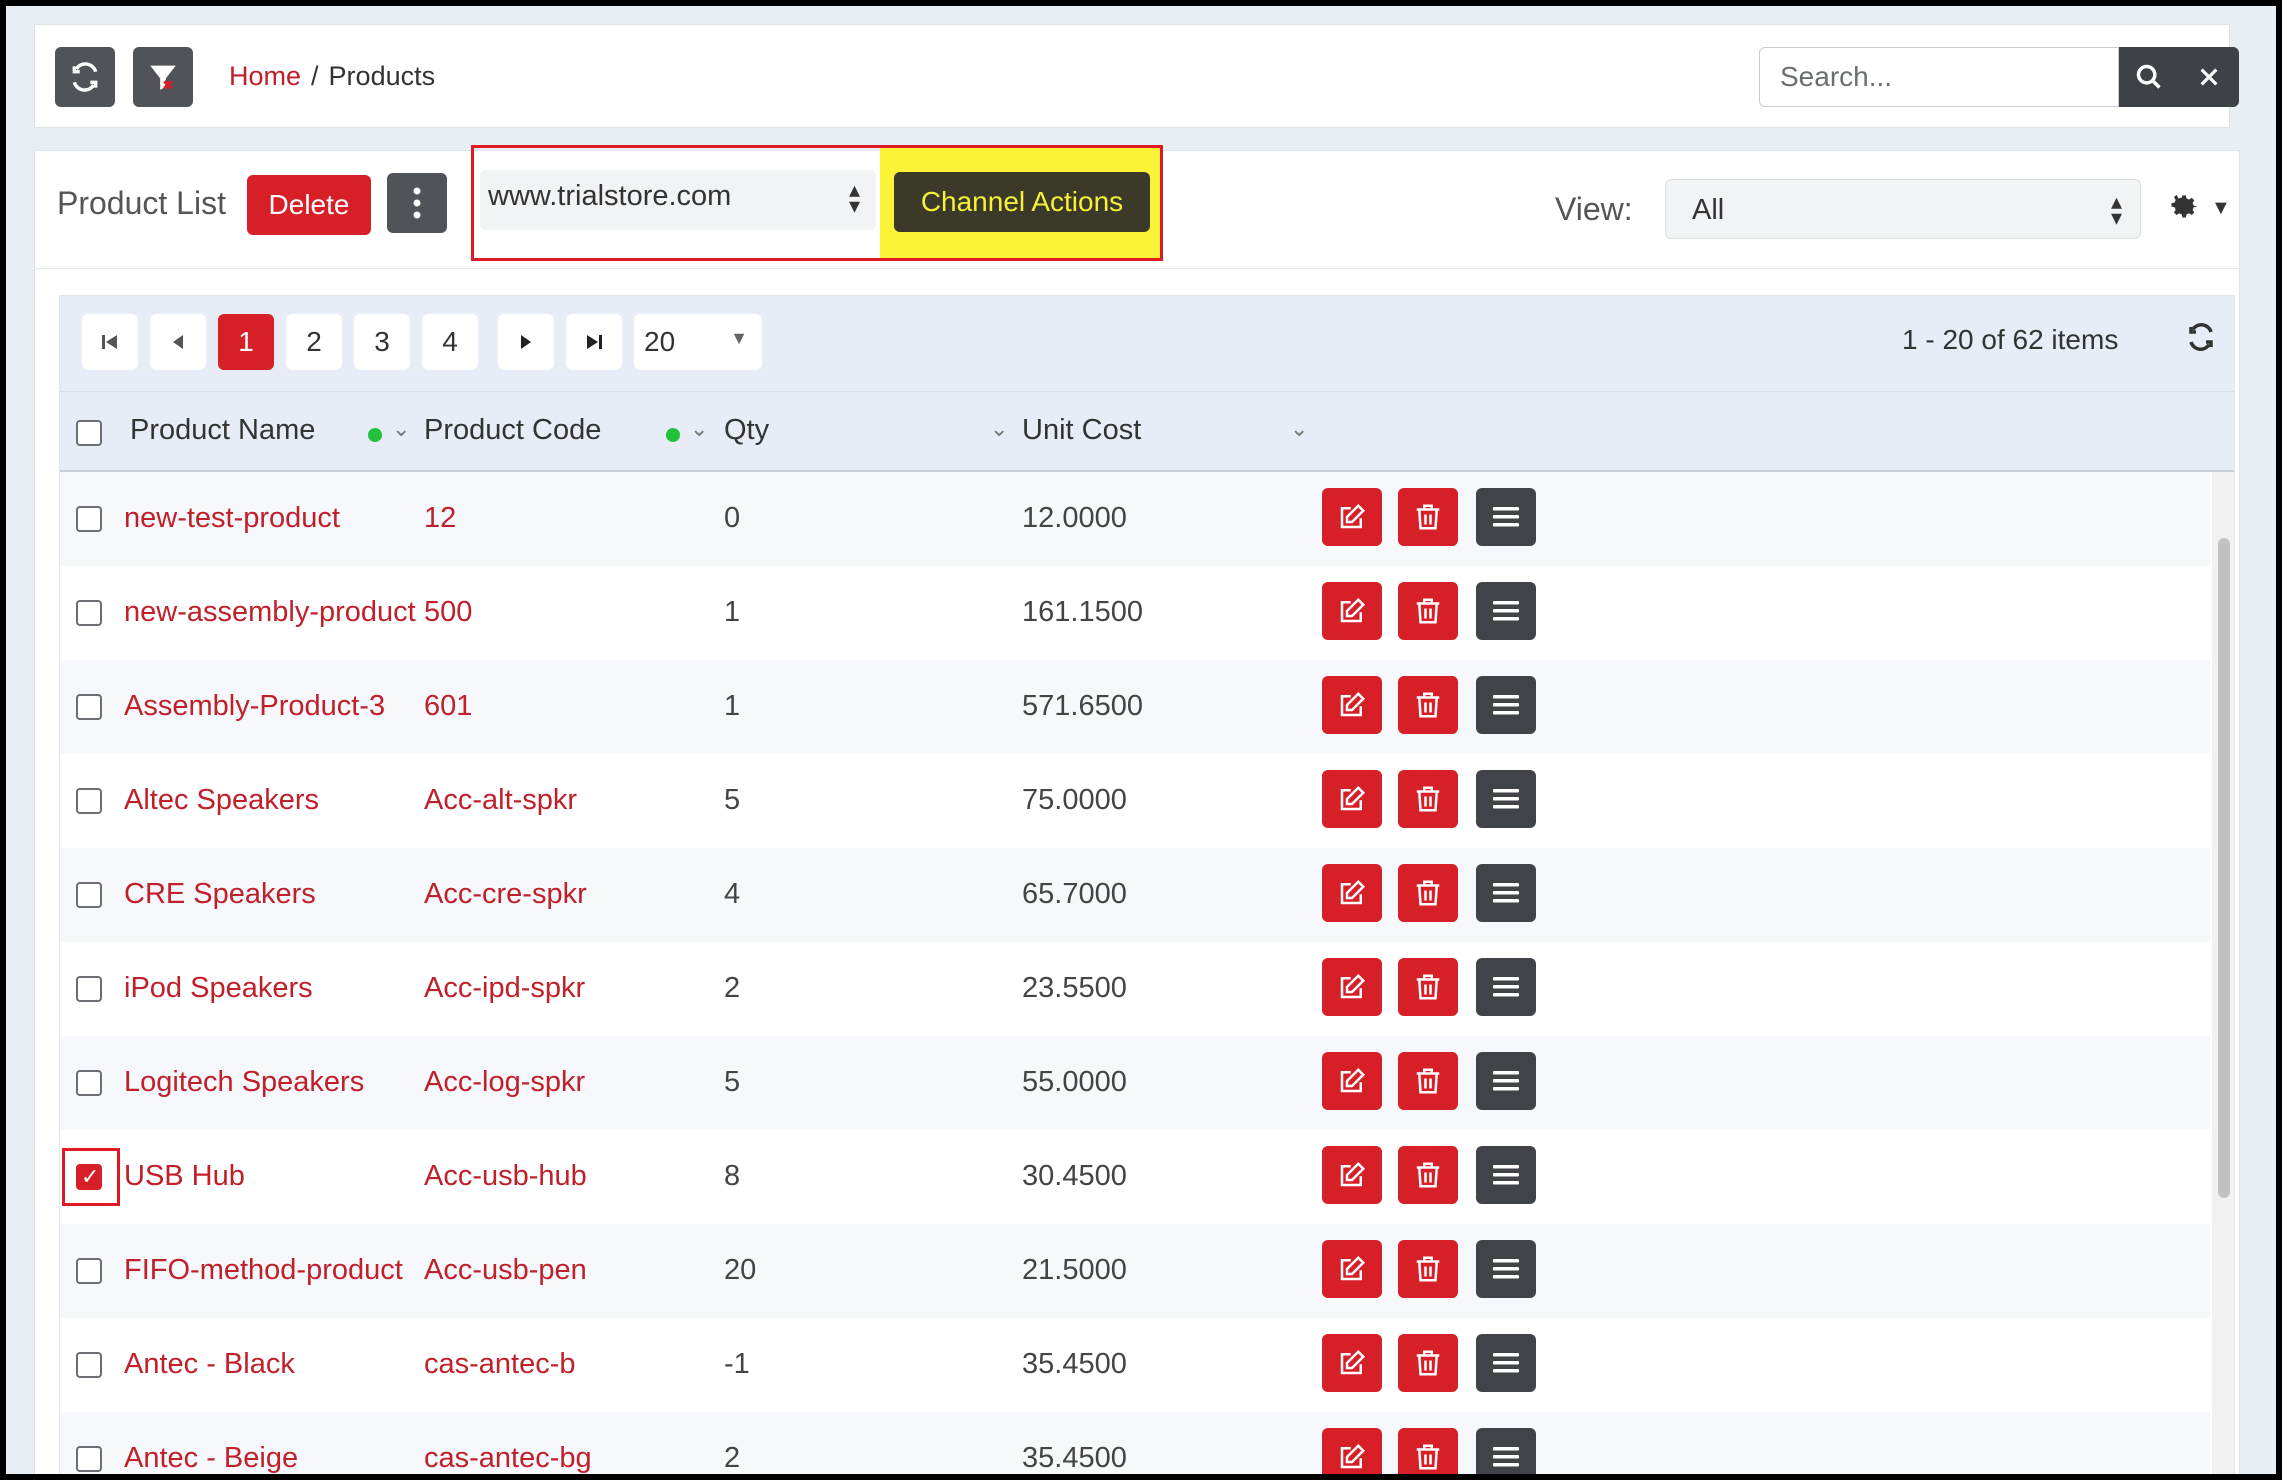  What do you see at coordinates (450, 342) in the screenshot?
I see `page-4-button: 4` at bounding box center [450, 342].